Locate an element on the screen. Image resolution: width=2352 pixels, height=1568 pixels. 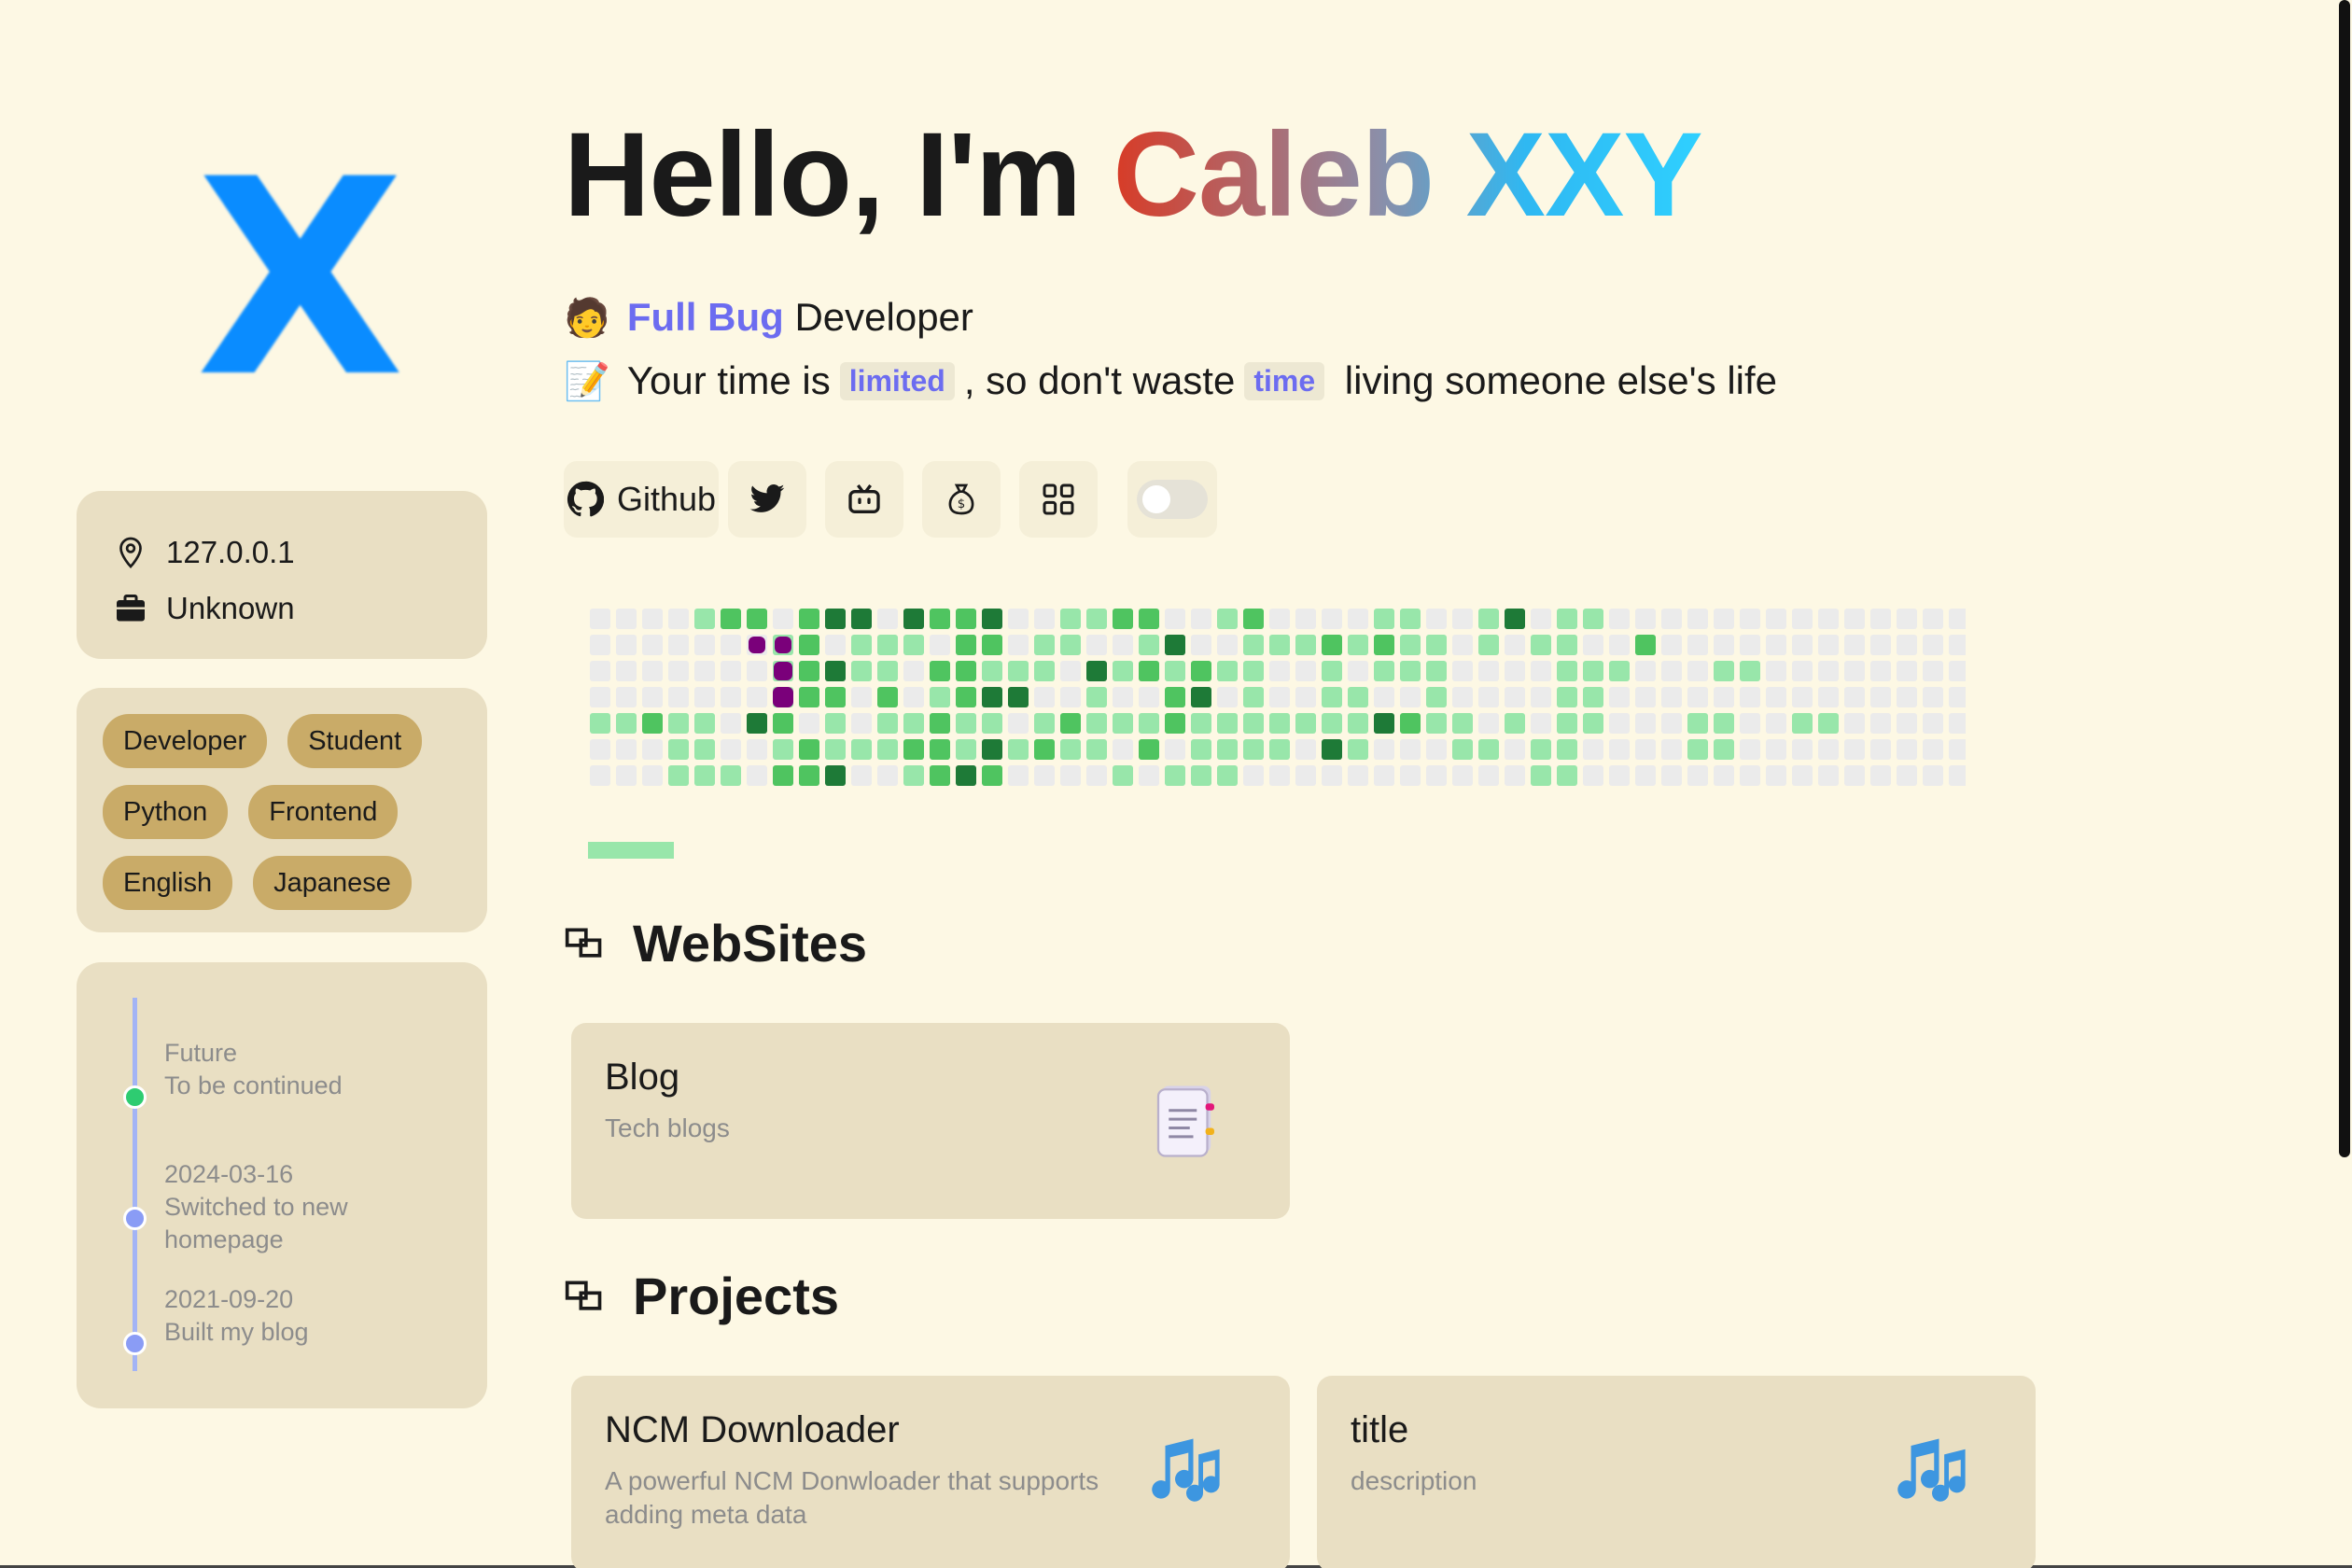
music-notes-icon is located at coordinates (1931, 1470).